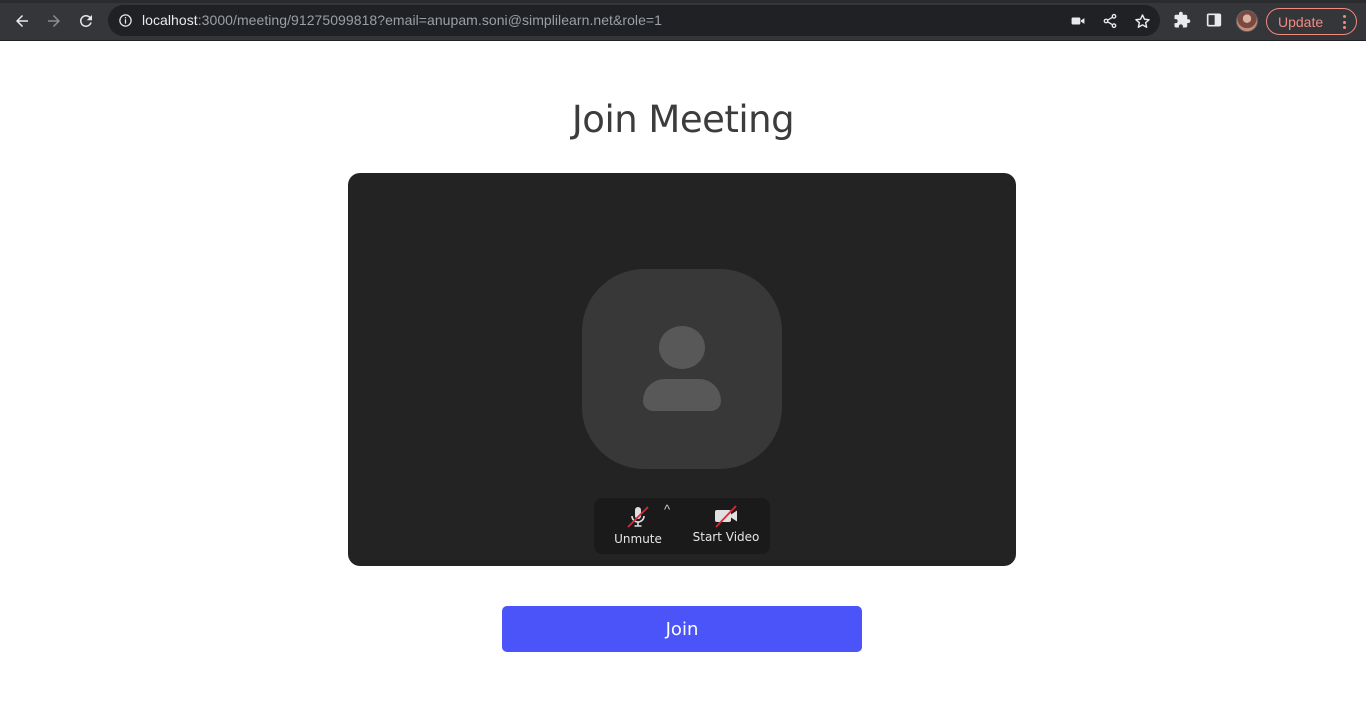 The image size is (1366, 709). What do you see at coordinates (638, 539) in the screenshot?
I see `unmute-label: Unmute` at bounding box center [638, 539].